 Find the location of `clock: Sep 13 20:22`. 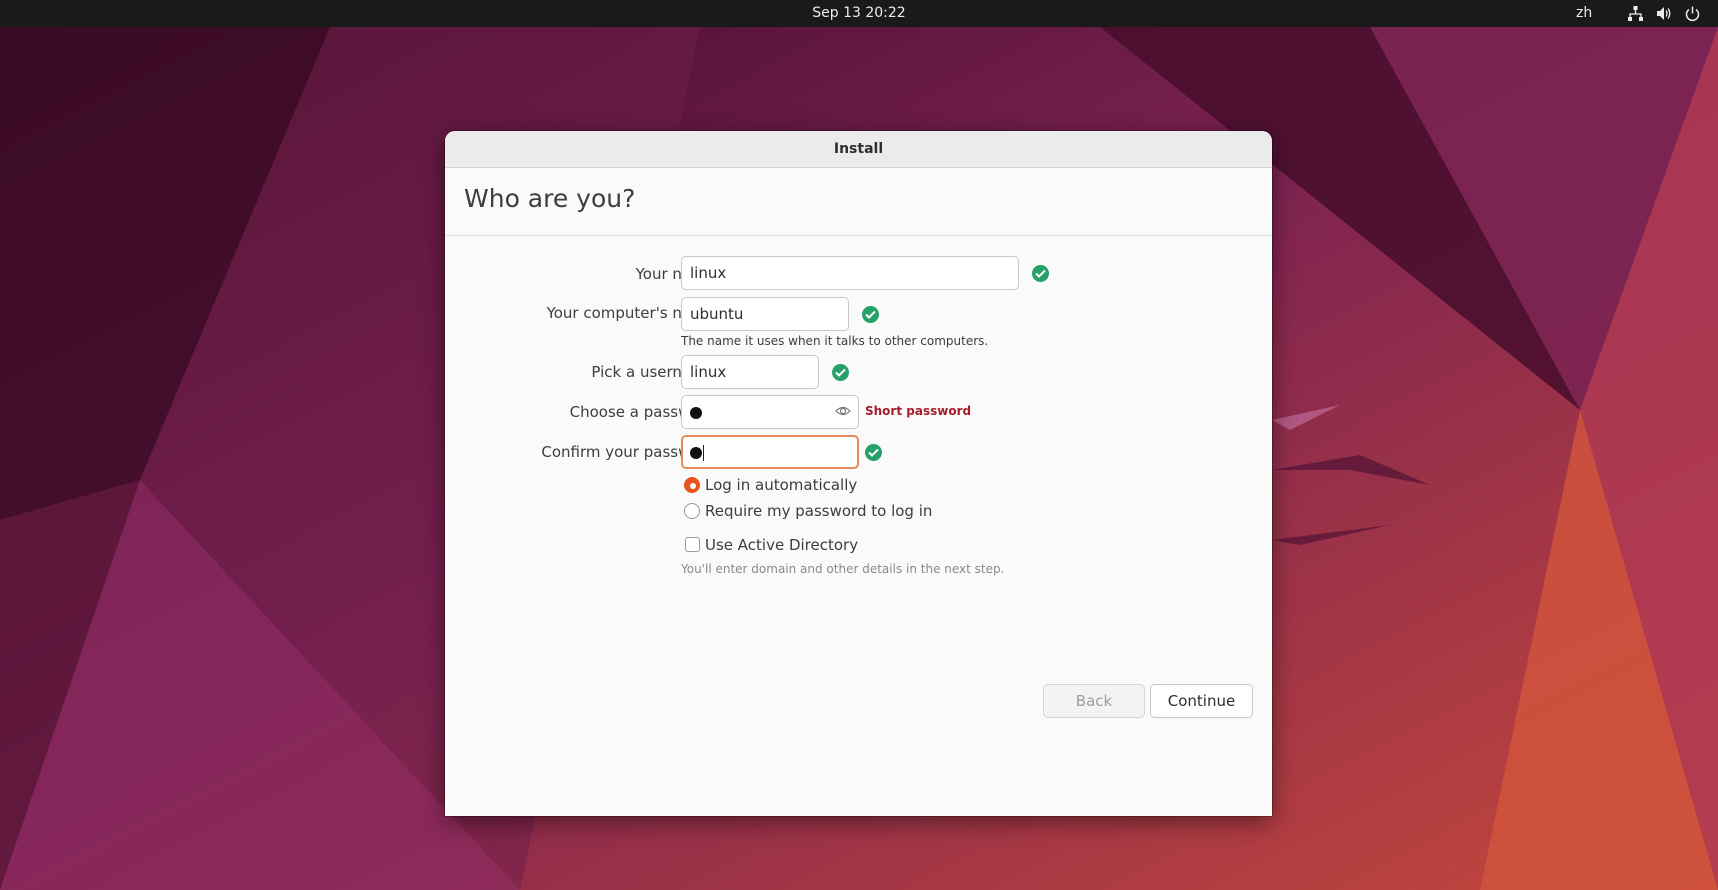

clock: Sep 13 20:22 is located at coordinates (859, 13).